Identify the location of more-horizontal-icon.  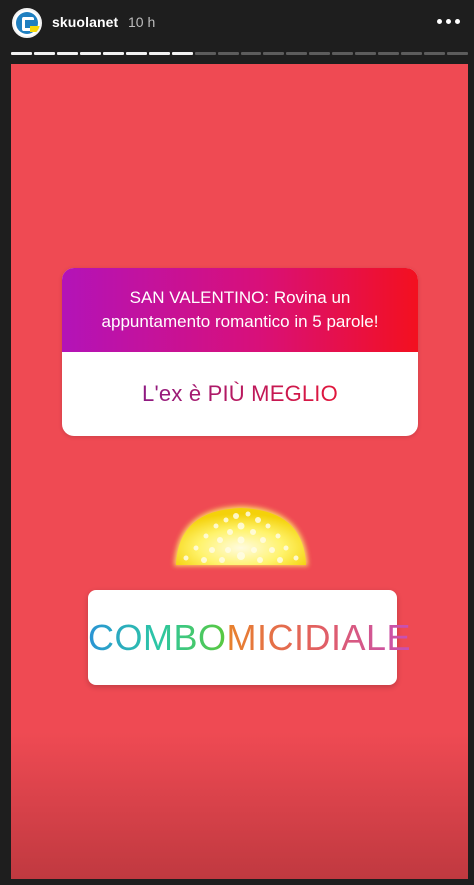
(448, 21).